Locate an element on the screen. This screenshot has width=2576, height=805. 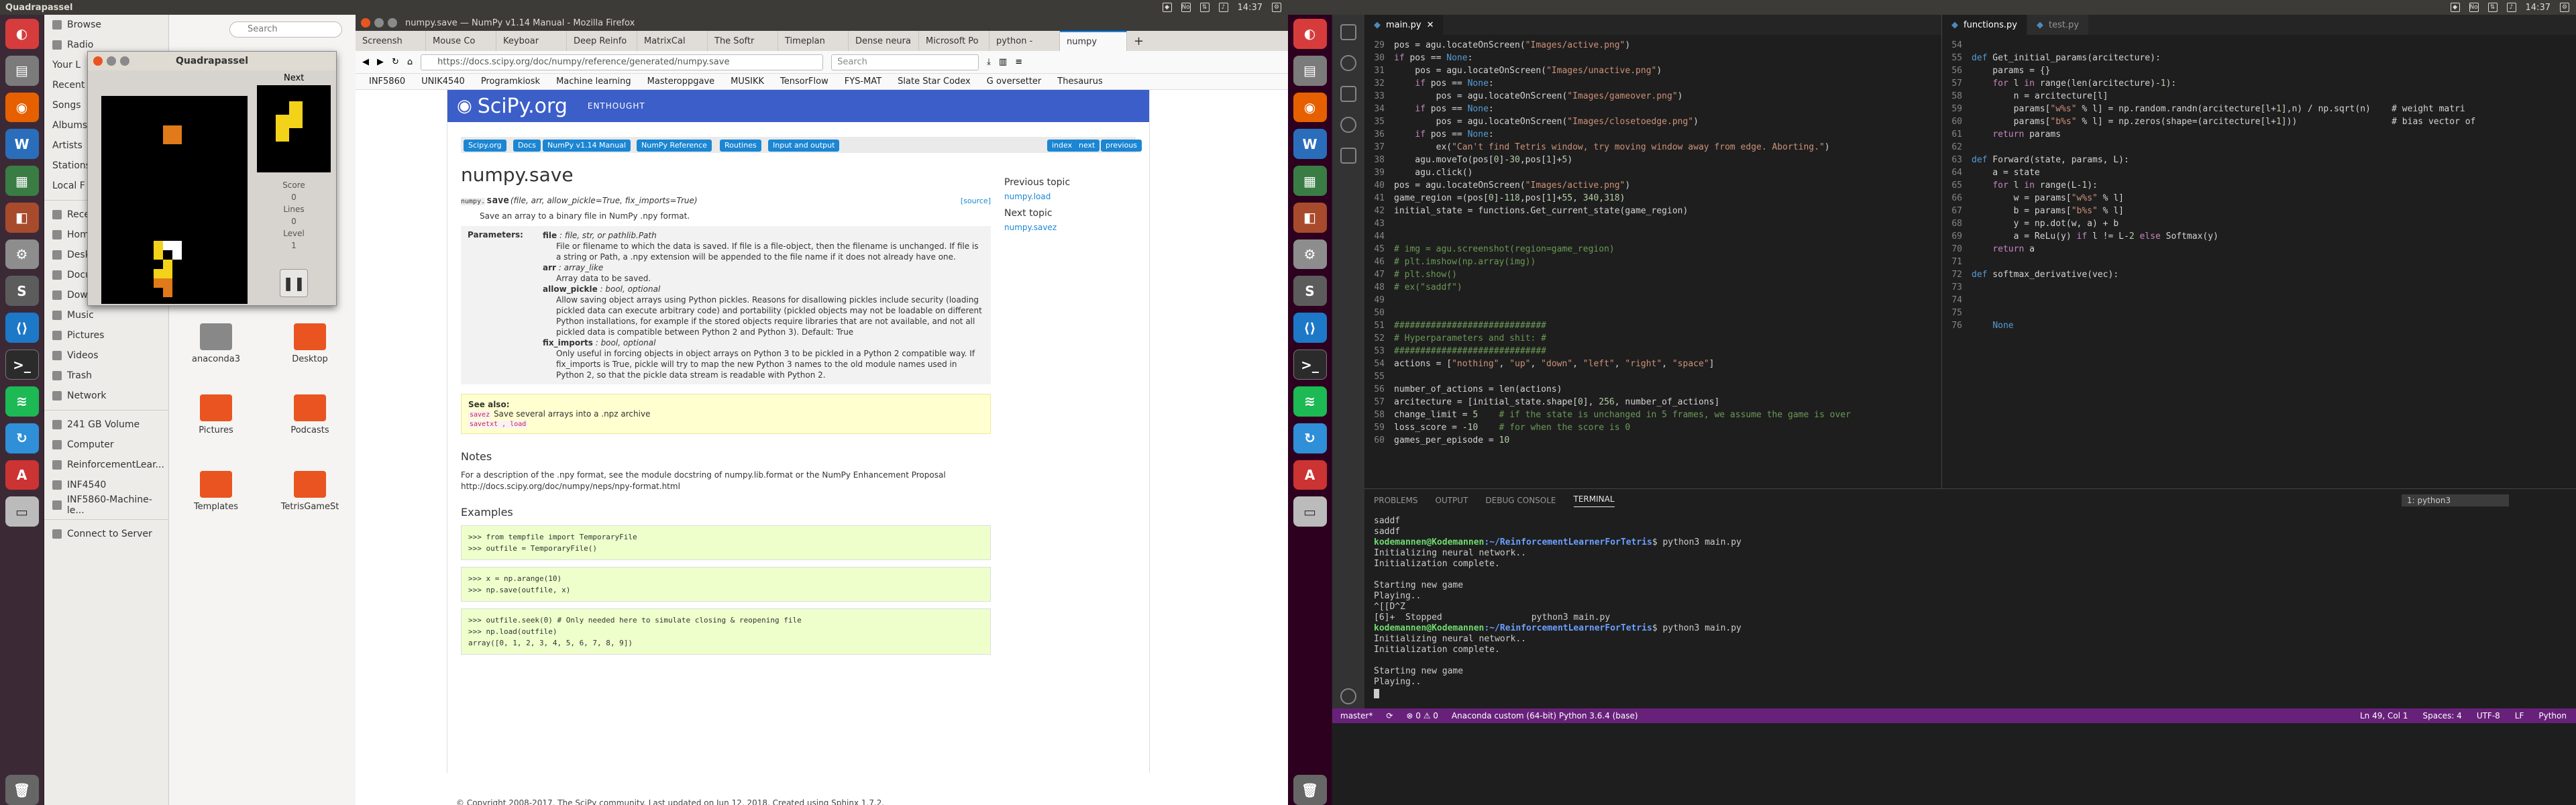
pause-button: ❚❚ is located at coordinates (294, 283).